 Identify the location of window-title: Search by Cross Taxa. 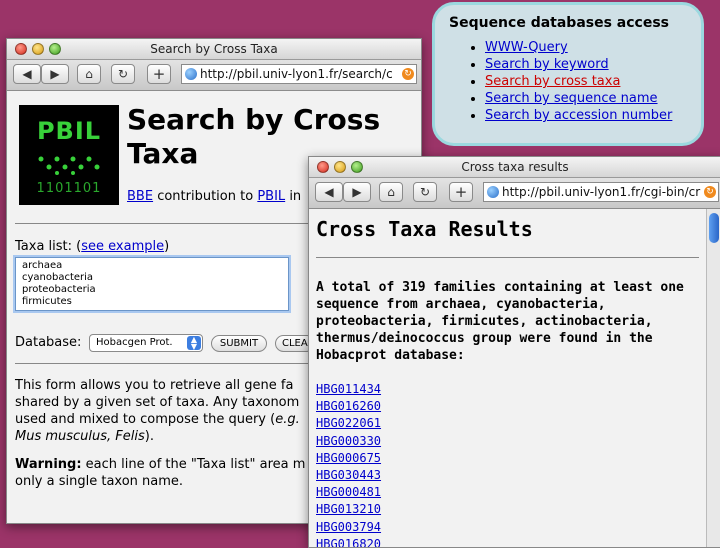
(214, 49).